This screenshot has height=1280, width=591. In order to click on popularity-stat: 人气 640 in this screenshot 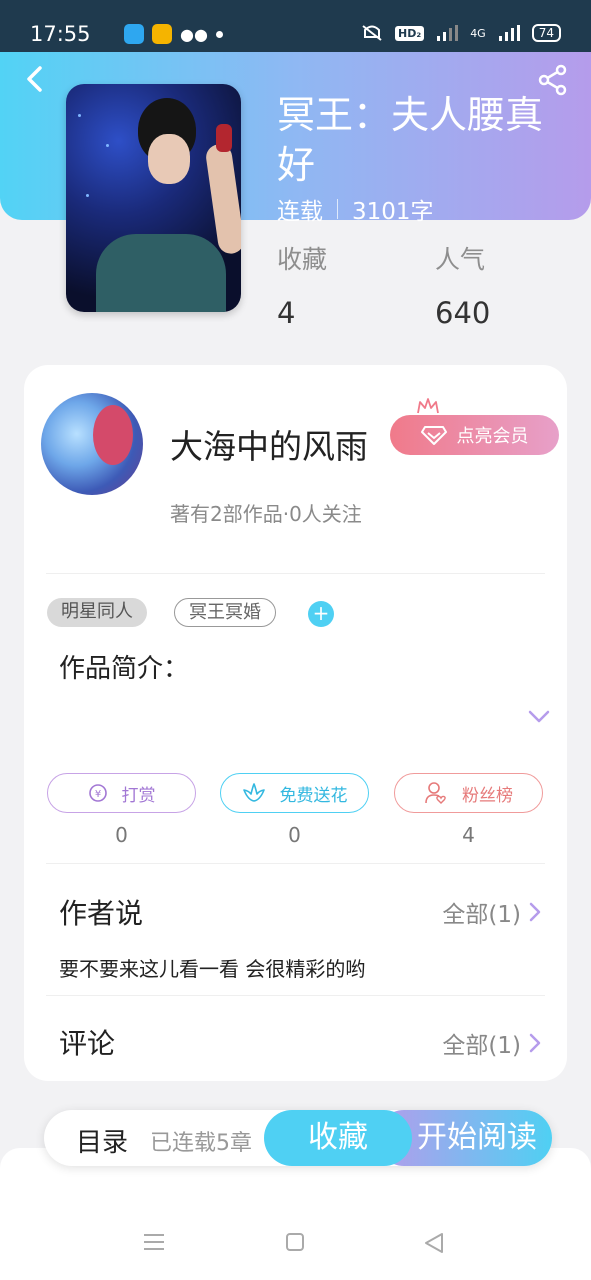, I will do `click(462, 285)`.